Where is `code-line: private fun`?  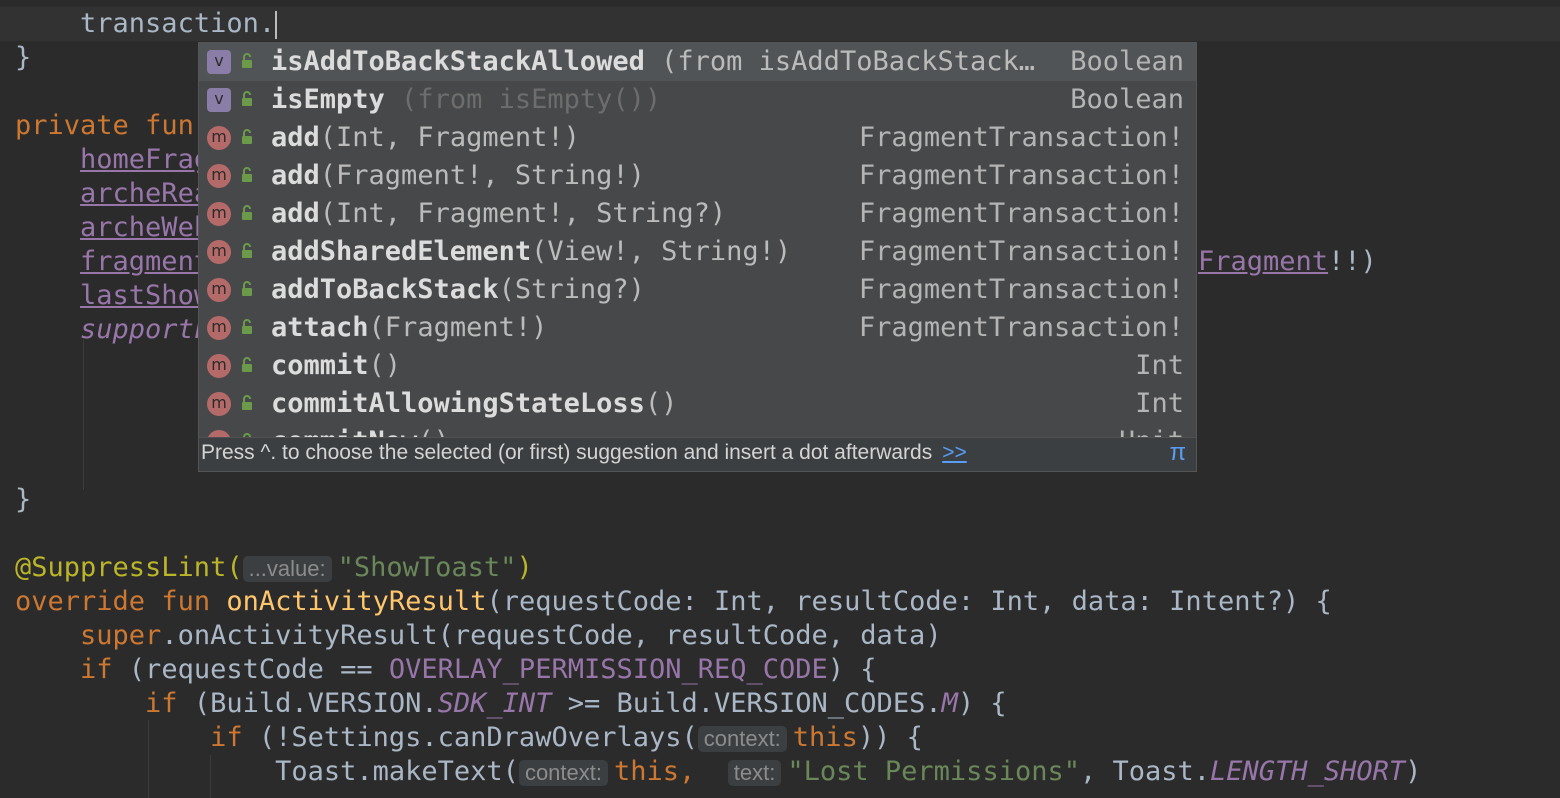 code-line: private fun is located at coordinates (104, 126).